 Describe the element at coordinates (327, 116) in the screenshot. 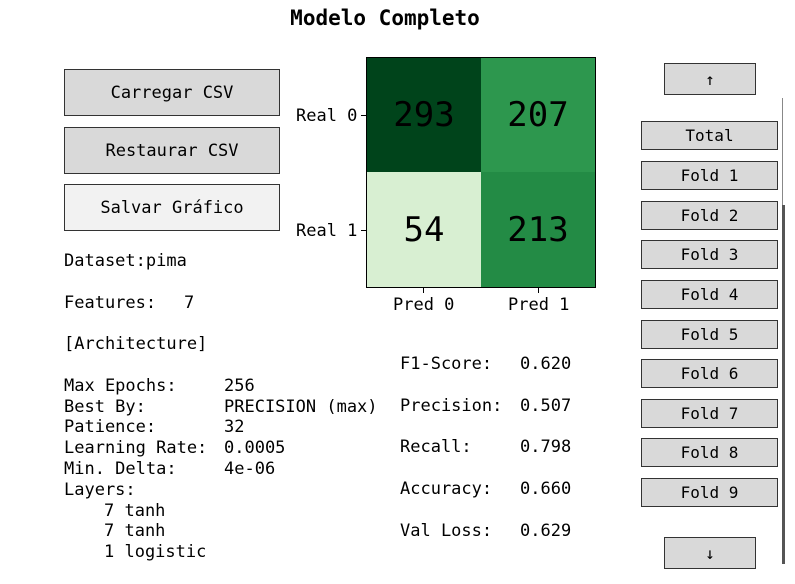

I see `row-label-real-0: Real 0` at that location.